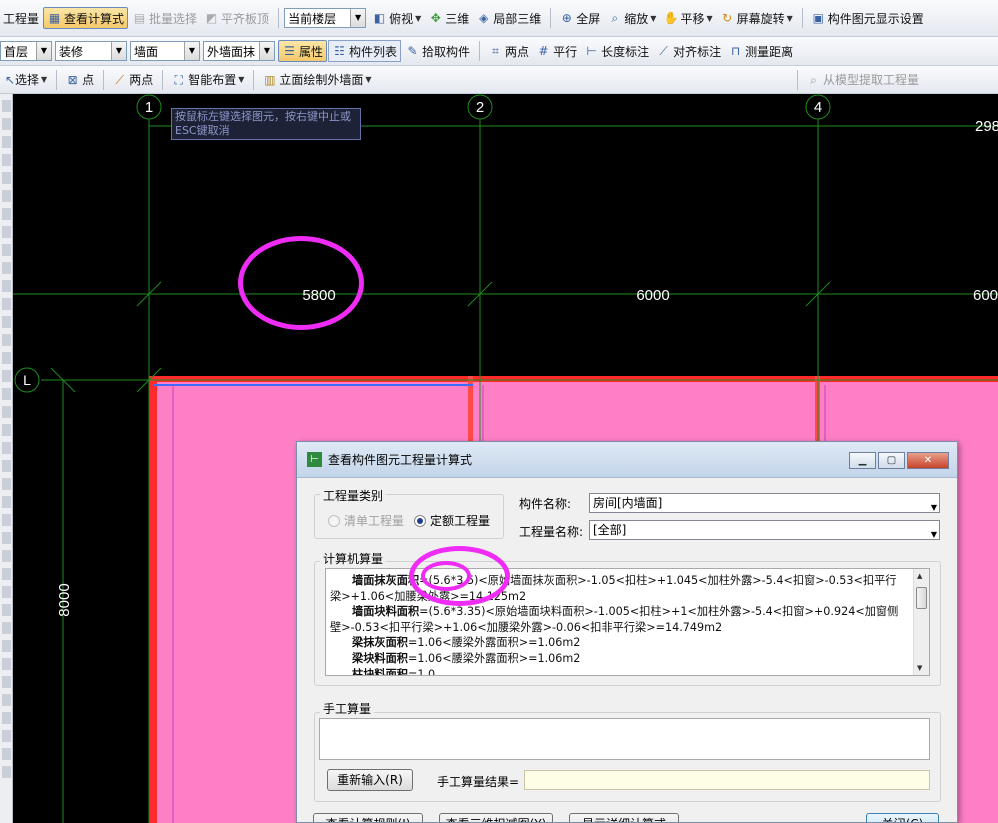  Describe the element at coordinates (401, 18) in the screenshot. I see `top-view-label: 俯视` at that location.